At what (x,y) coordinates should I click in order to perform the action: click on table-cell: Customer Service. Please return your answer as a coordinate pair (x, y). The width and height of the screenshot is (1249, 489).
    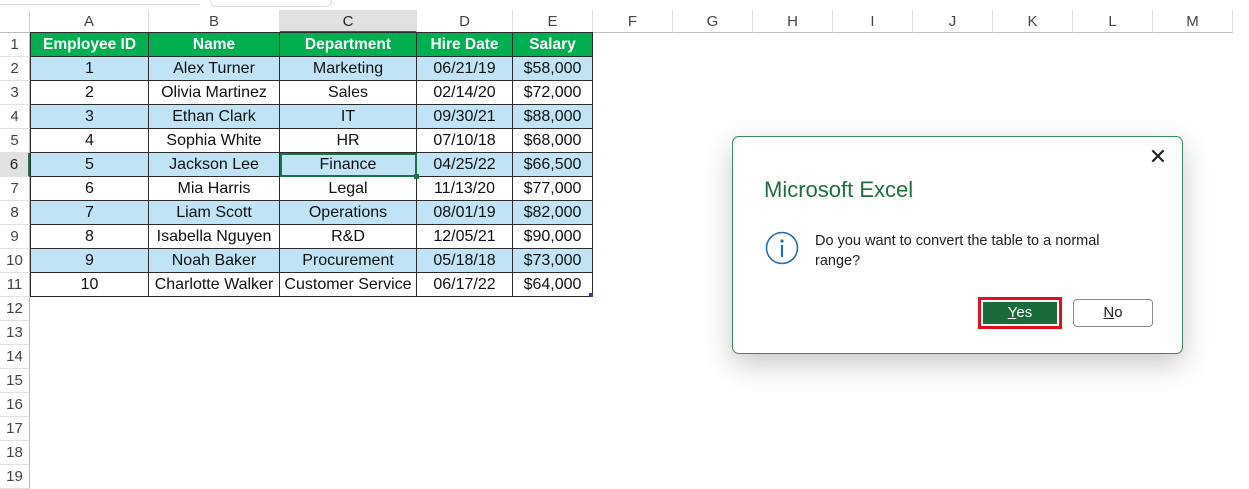
    Looking at the image, I should click on (348, 285).